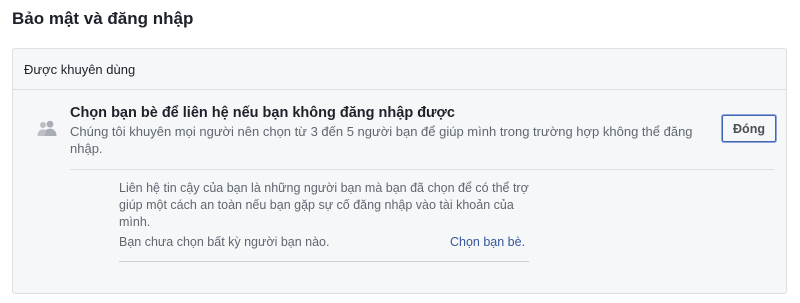 Image resolution: width=800 pixels, height=303 pixels. I want to click on choose-friends-link: Chọn bạn bè., so click(487, 242).